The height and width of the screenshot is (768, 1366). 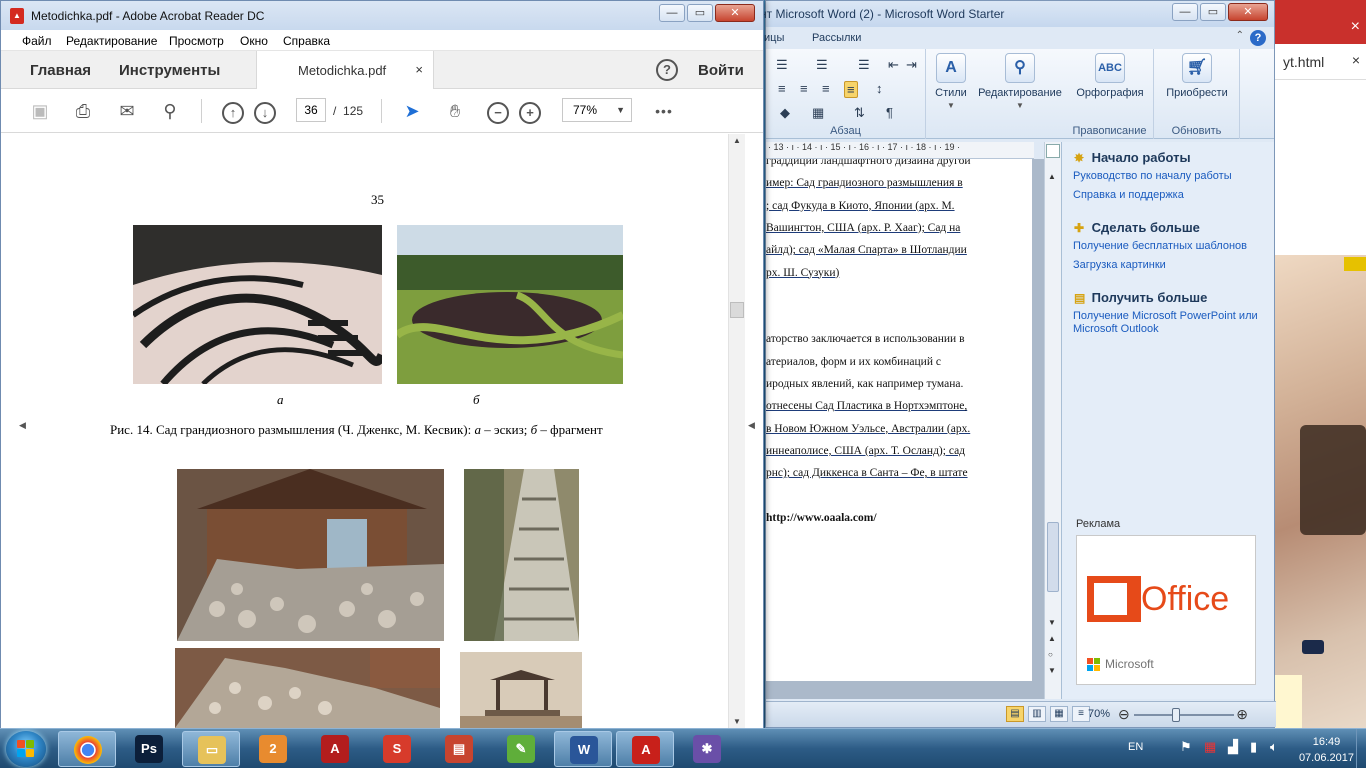 I want to click on taskbar-gallery-app-button: ✎, so click(x=521, y=749).